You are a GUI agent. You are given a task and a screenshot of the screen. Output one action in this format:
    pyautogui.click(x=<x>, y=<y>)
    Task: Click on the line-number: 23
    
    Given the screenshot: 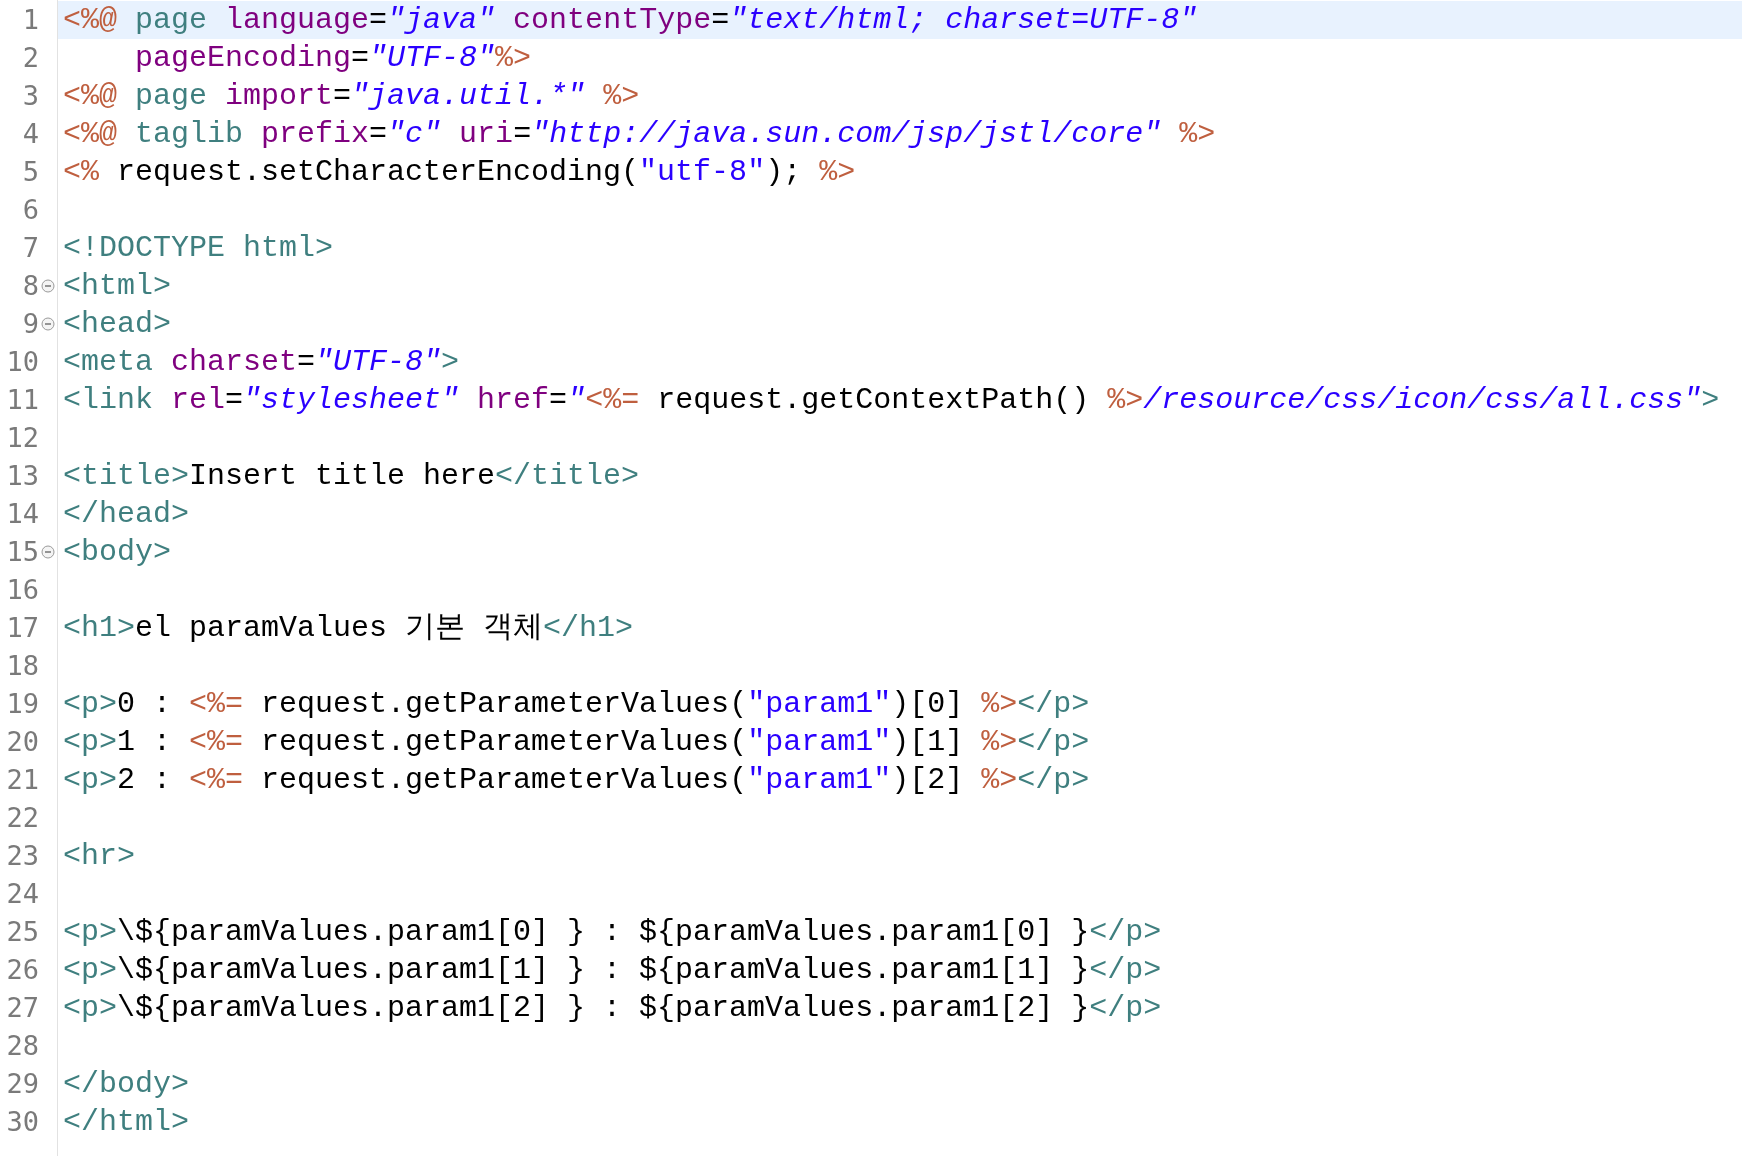 What is the action you would take?
    pyautogui.click(x=22, y=856)
    